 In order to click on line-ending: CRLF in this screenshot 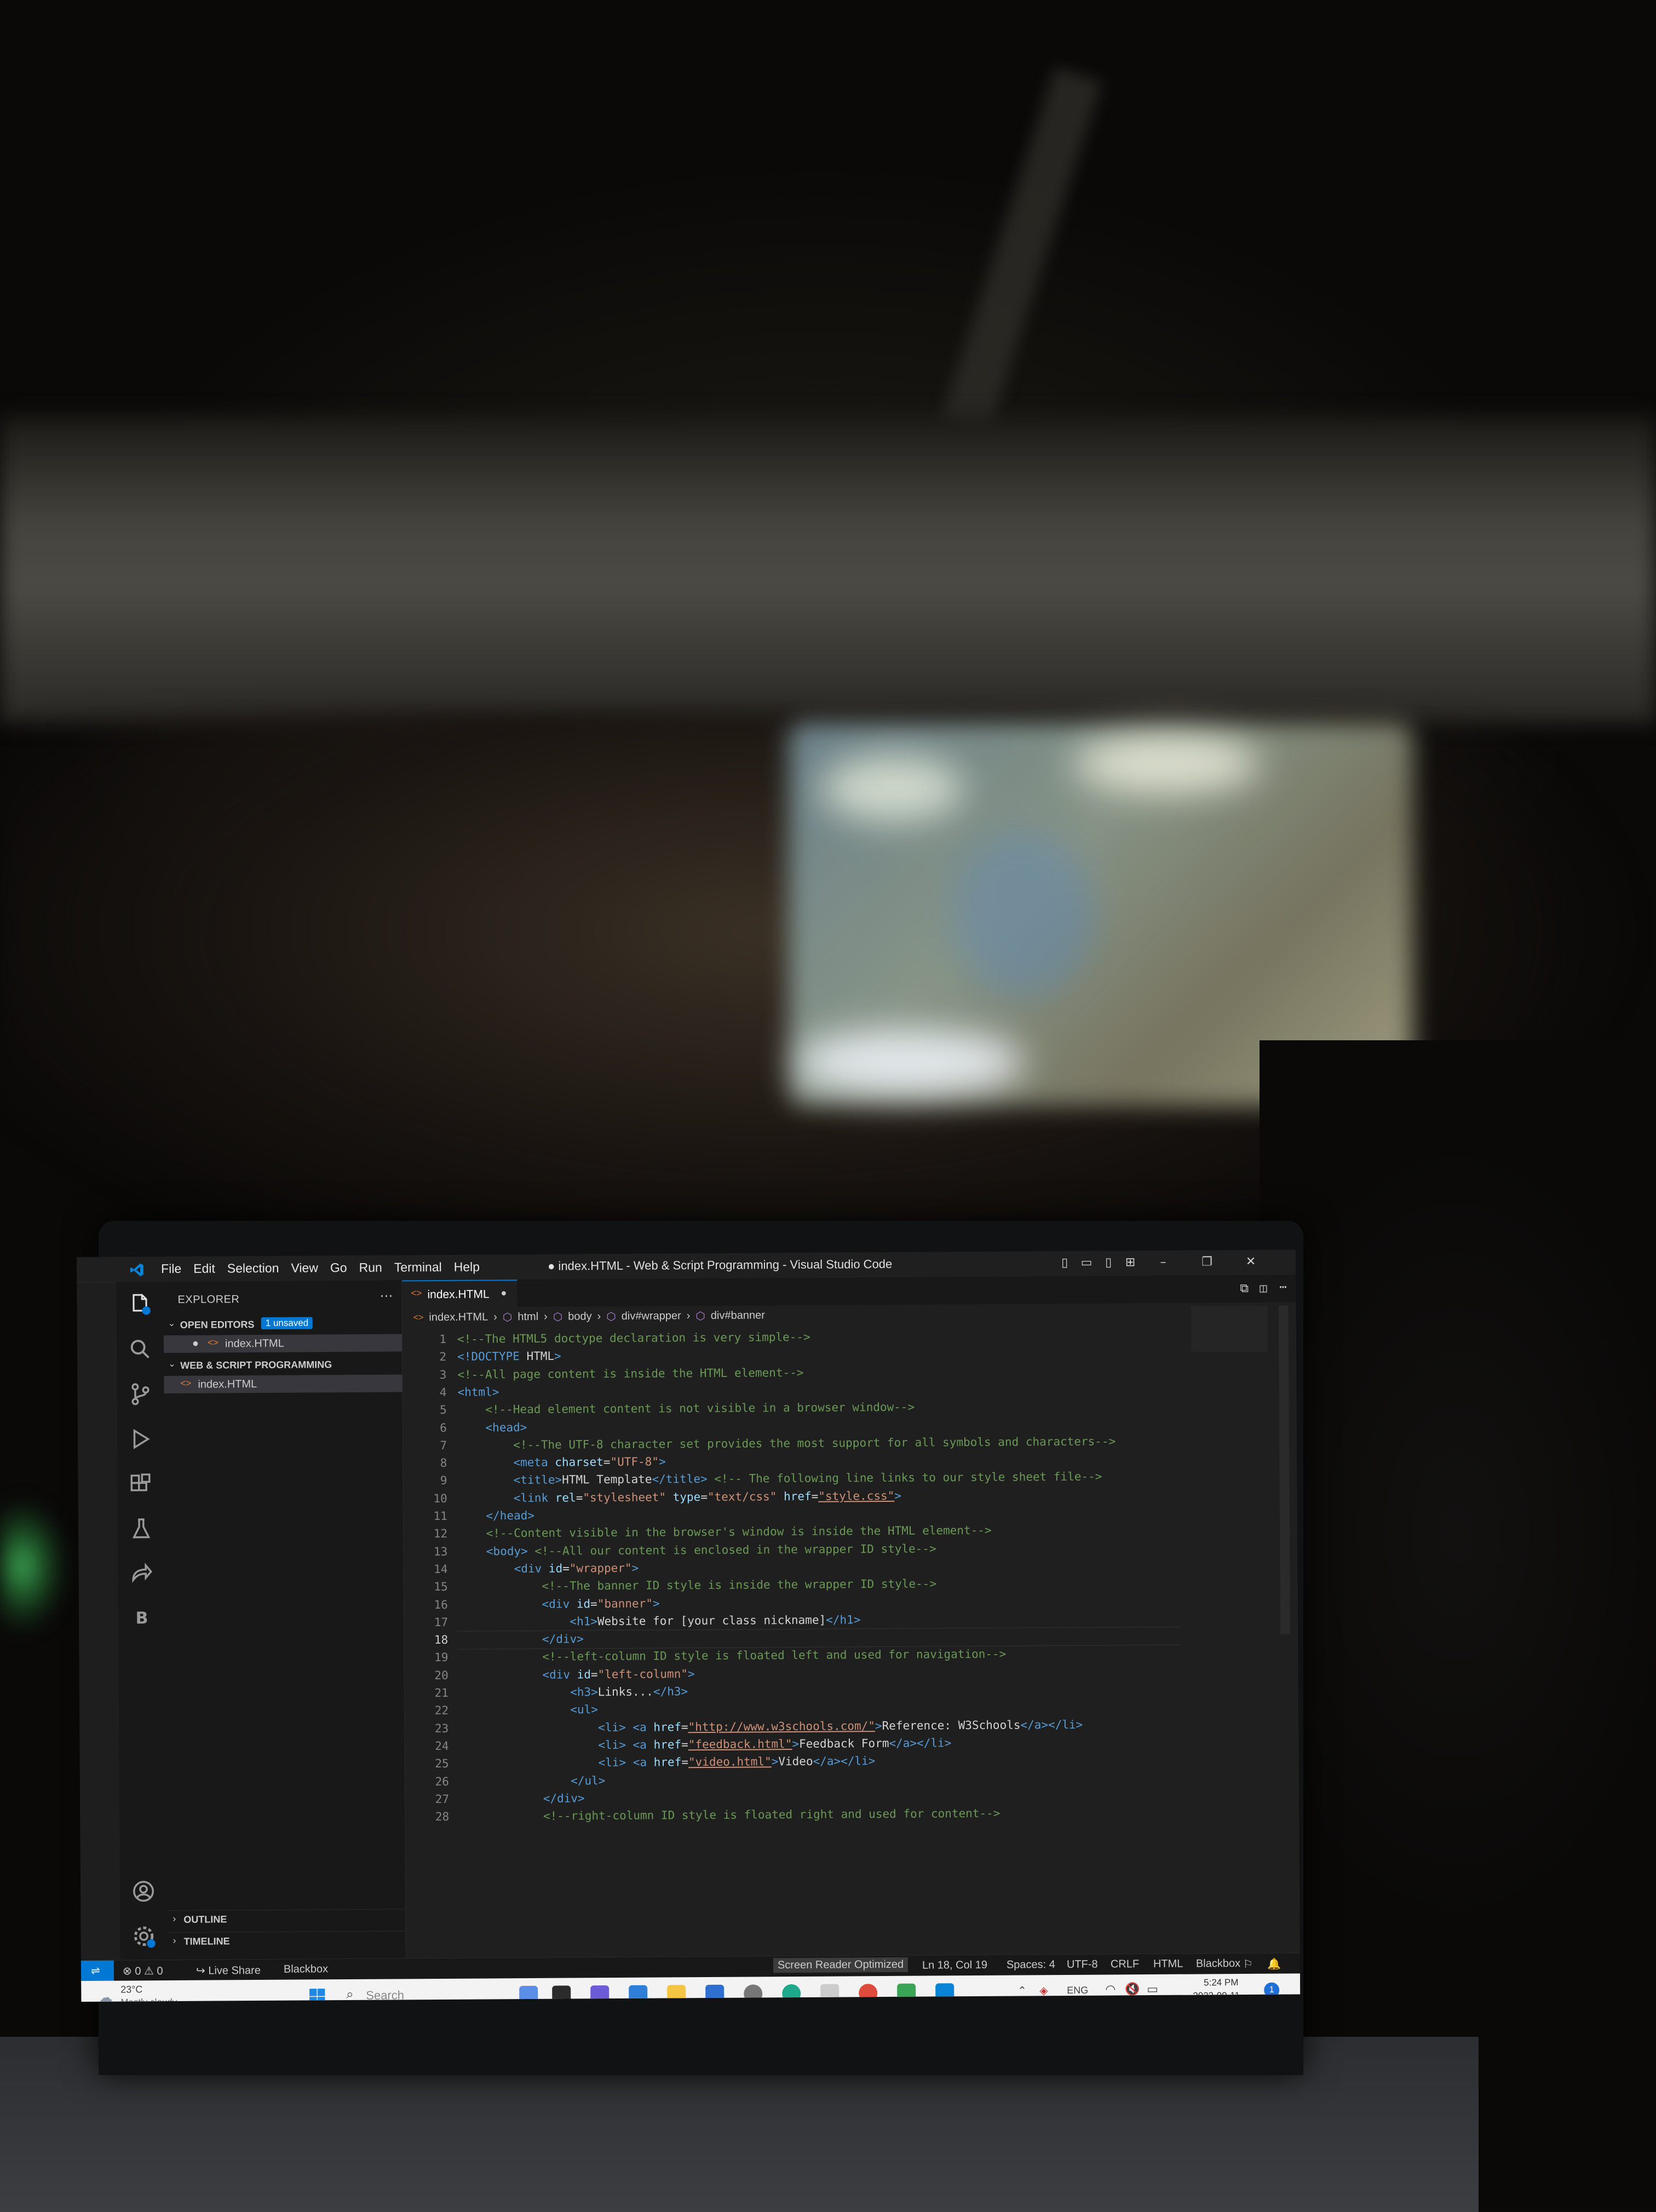, I will do `click(1125, 1965)`.